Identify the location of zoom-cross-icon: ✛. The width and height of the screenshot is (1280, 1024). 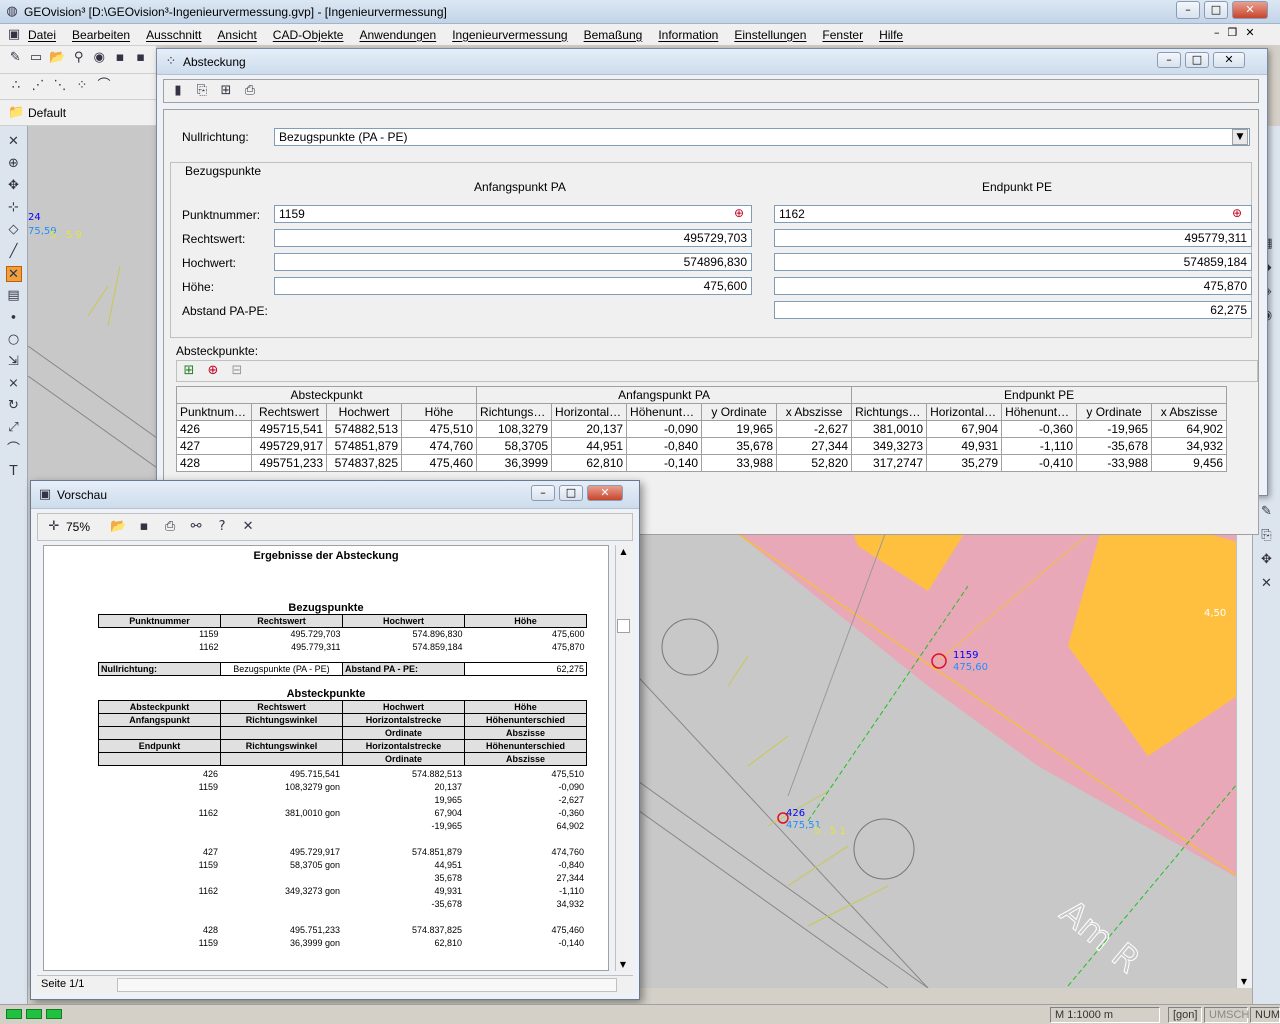
(54, 527).